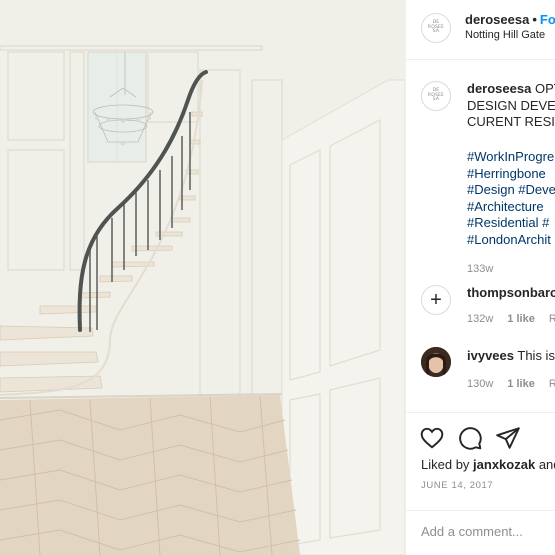  Describe the element at coordinates (511, 105) in the screenshot. I see `caption-text: deroseesa OPT DESIGN DEVEL CURENT RESID` at that location.